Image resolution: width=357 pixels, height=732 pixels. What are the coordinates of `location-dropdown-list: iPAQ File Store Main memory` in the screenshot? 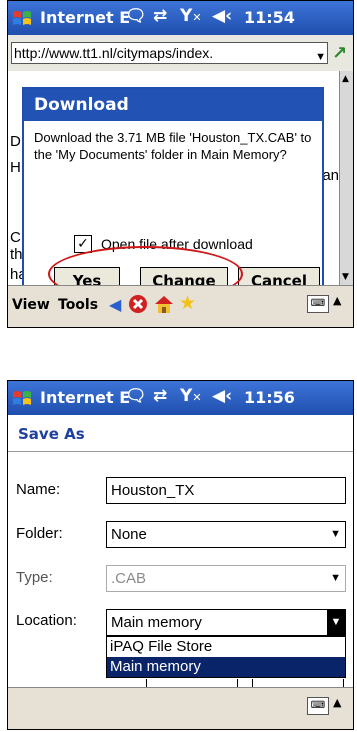 It's located at (226, 657).